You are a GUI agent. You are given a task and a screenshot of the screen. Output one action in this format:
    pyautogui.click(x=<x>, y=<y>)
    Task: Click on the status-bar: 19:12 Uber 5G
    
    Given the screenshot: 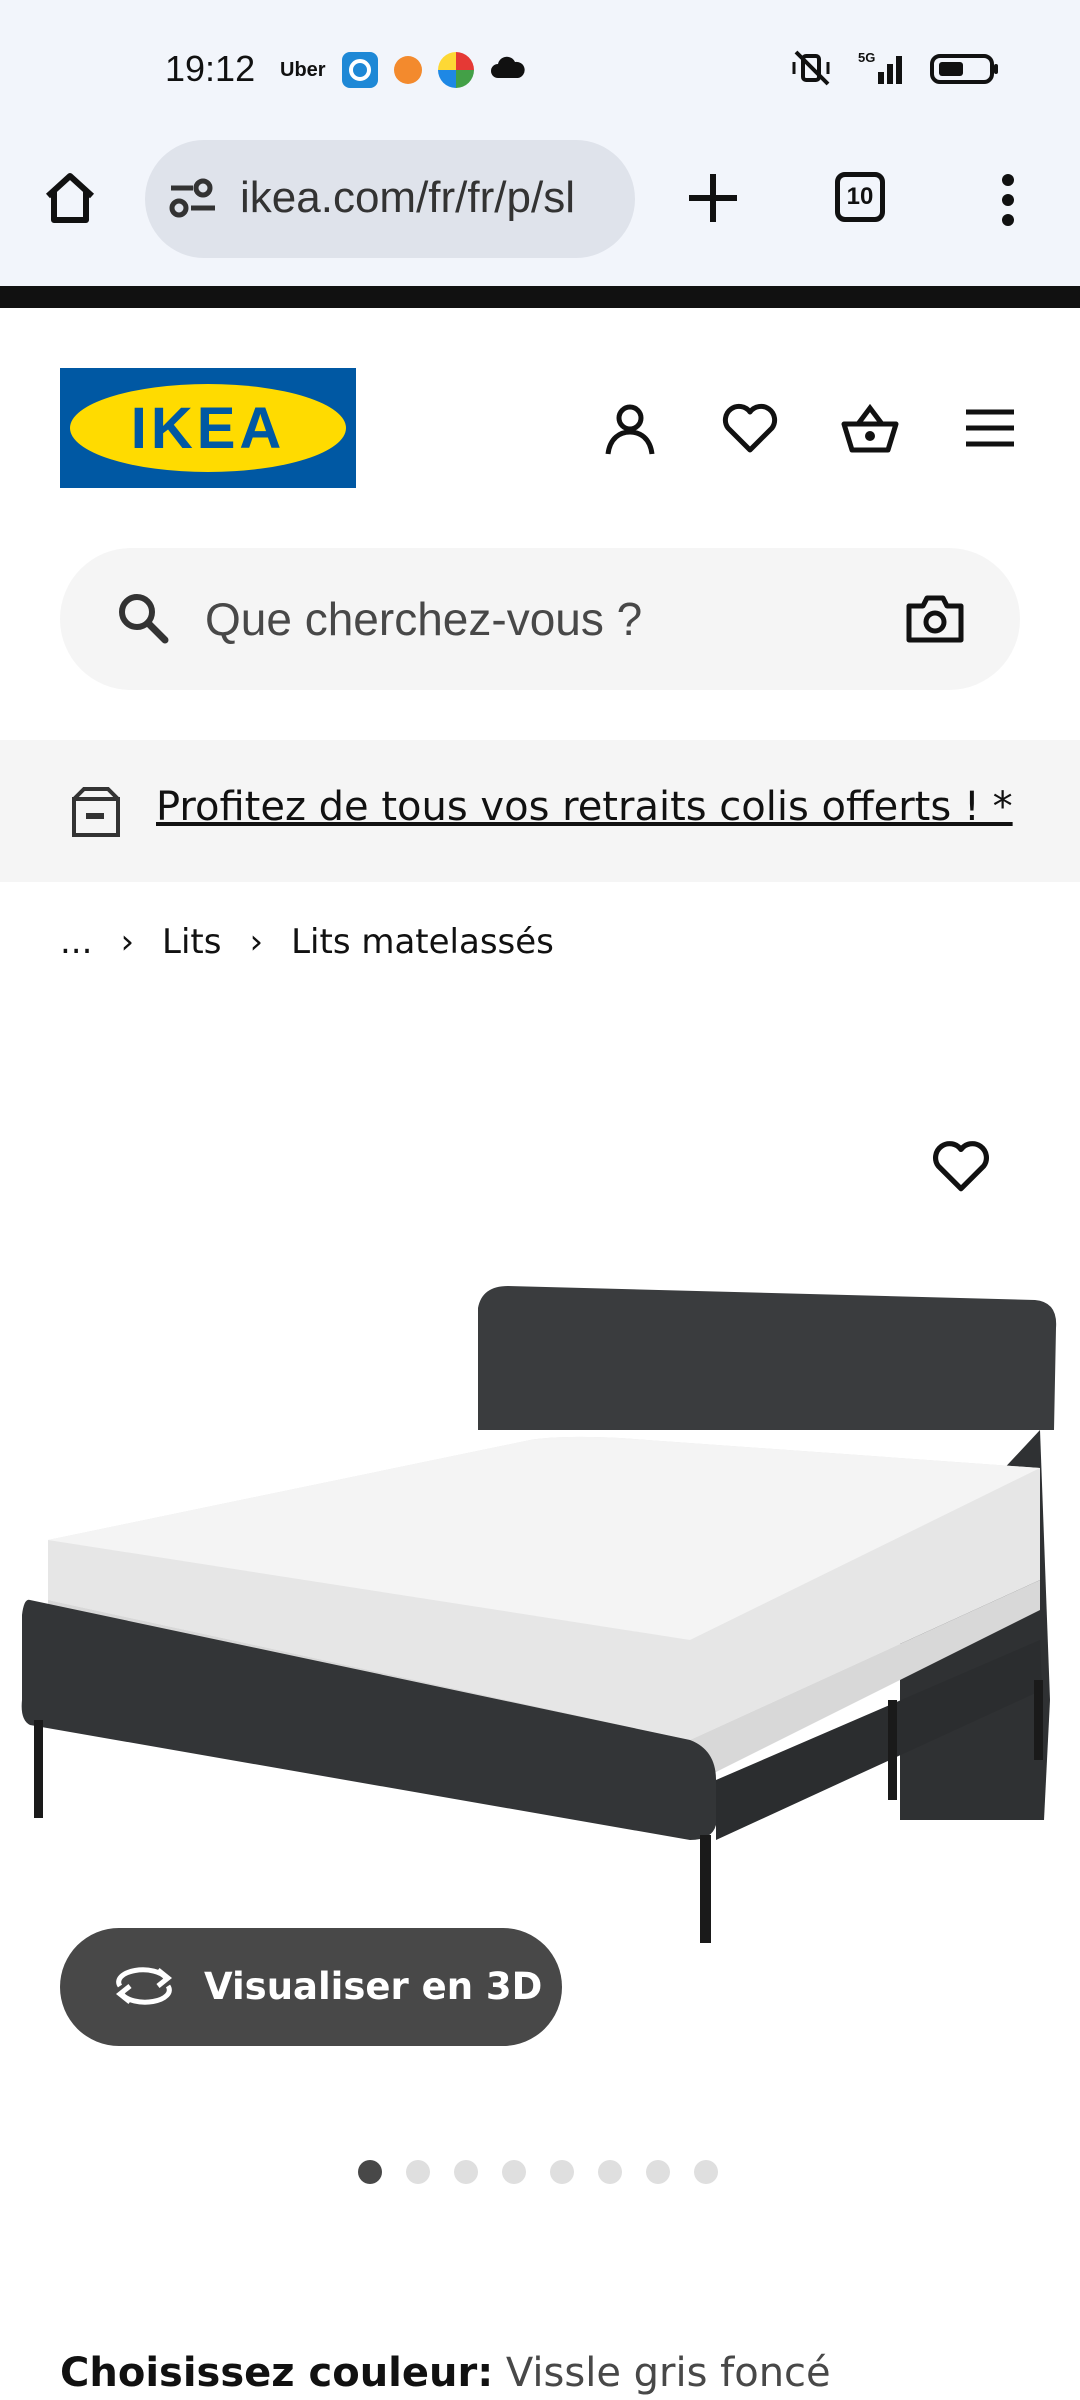 What is the action you would take?
    pyautogui.click(x=540, y=70)
    